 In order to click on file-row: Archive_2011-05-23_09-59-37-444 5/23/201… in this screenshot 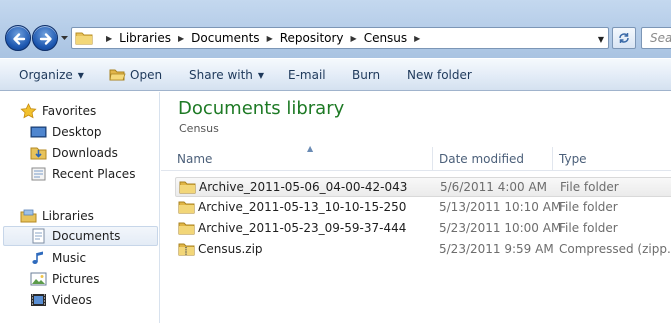, I will do `click(423, 229)`.